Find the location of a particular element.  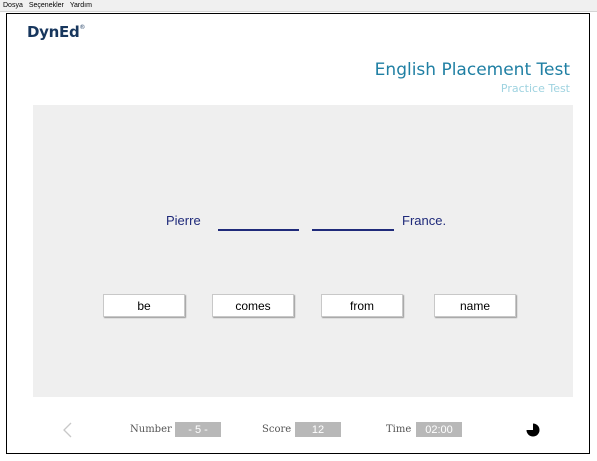

choice-name: name is located at coordinates (475, 305).